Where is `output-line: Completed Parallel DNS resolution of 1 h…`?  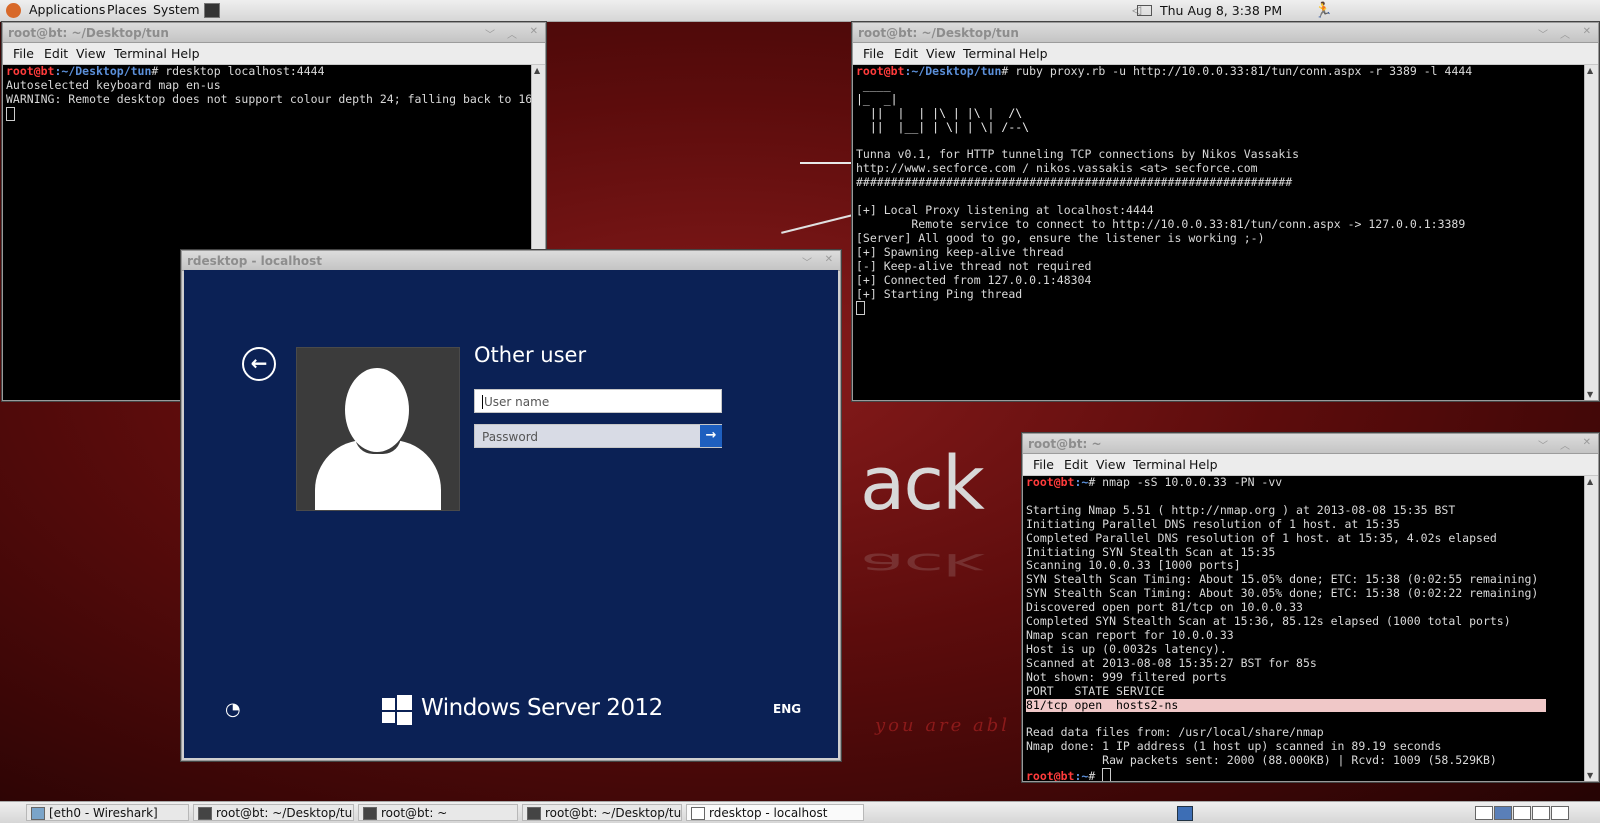 output-line: Completed Parallel DNS resolution of 1 h… is located at coordinates (1261, 537).